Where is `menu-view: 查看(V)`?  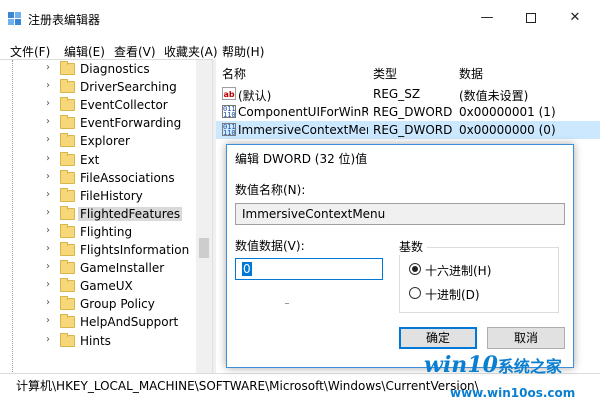
menu-view: 查看(V) is located at coordinates (135, 51).